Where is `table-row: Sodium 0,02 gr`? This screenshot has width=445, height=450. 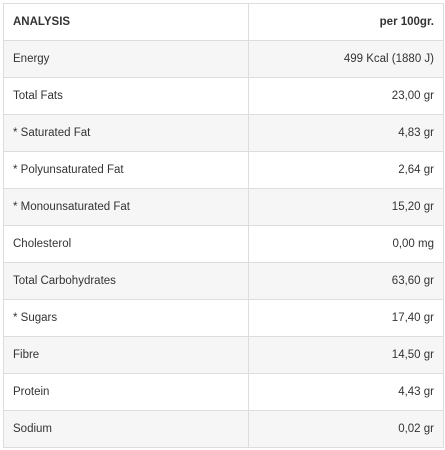 table-row: Sodium 0,02 gr is located at coordinates (223, 429).